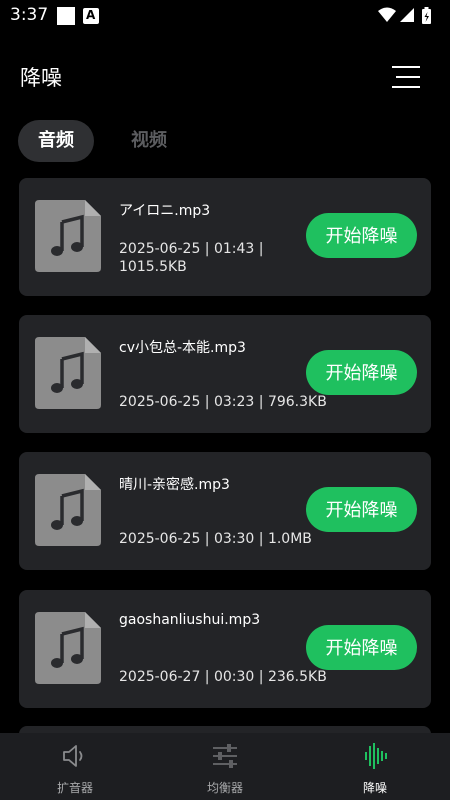  I want to click on battery-icon, so click(426, 15).